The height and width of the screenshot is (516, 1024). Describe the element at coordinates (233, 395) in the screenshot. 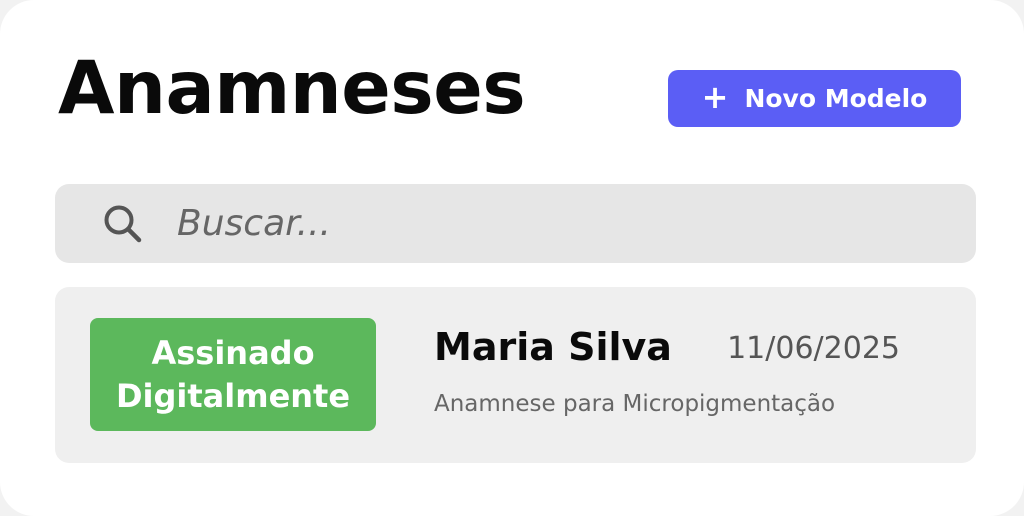

I see `status-badge-line-2: Digitalmente` at that location.